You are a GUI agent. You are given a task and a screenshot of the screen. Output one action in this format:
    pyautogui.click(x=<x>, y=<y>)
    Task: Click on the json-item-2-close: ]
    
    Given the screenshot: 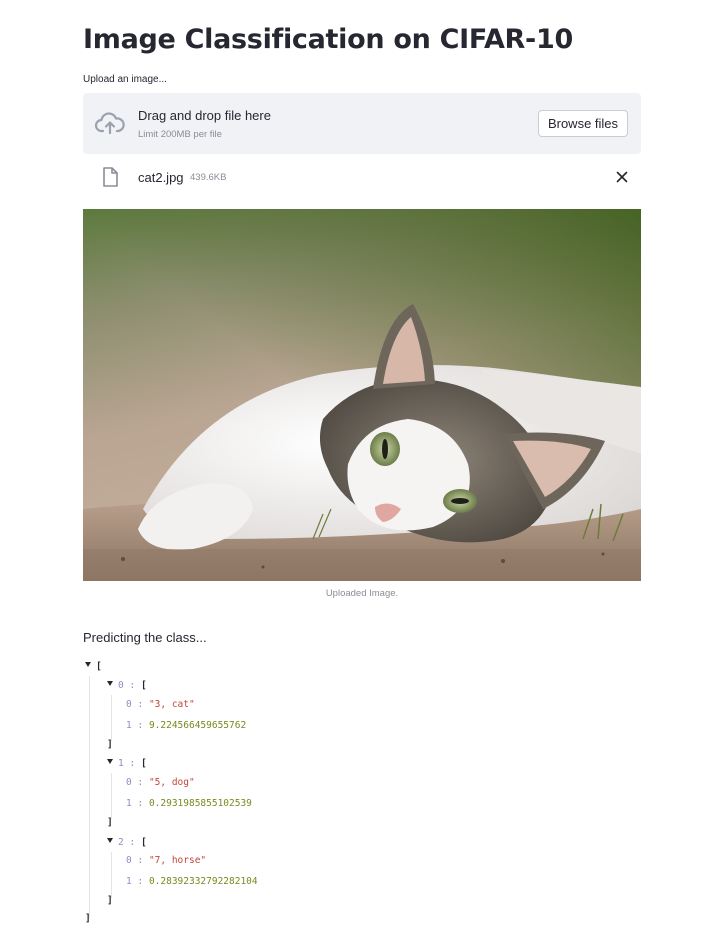 What is the action you would take?
    pyautogui.click(x=110, y=900)
    